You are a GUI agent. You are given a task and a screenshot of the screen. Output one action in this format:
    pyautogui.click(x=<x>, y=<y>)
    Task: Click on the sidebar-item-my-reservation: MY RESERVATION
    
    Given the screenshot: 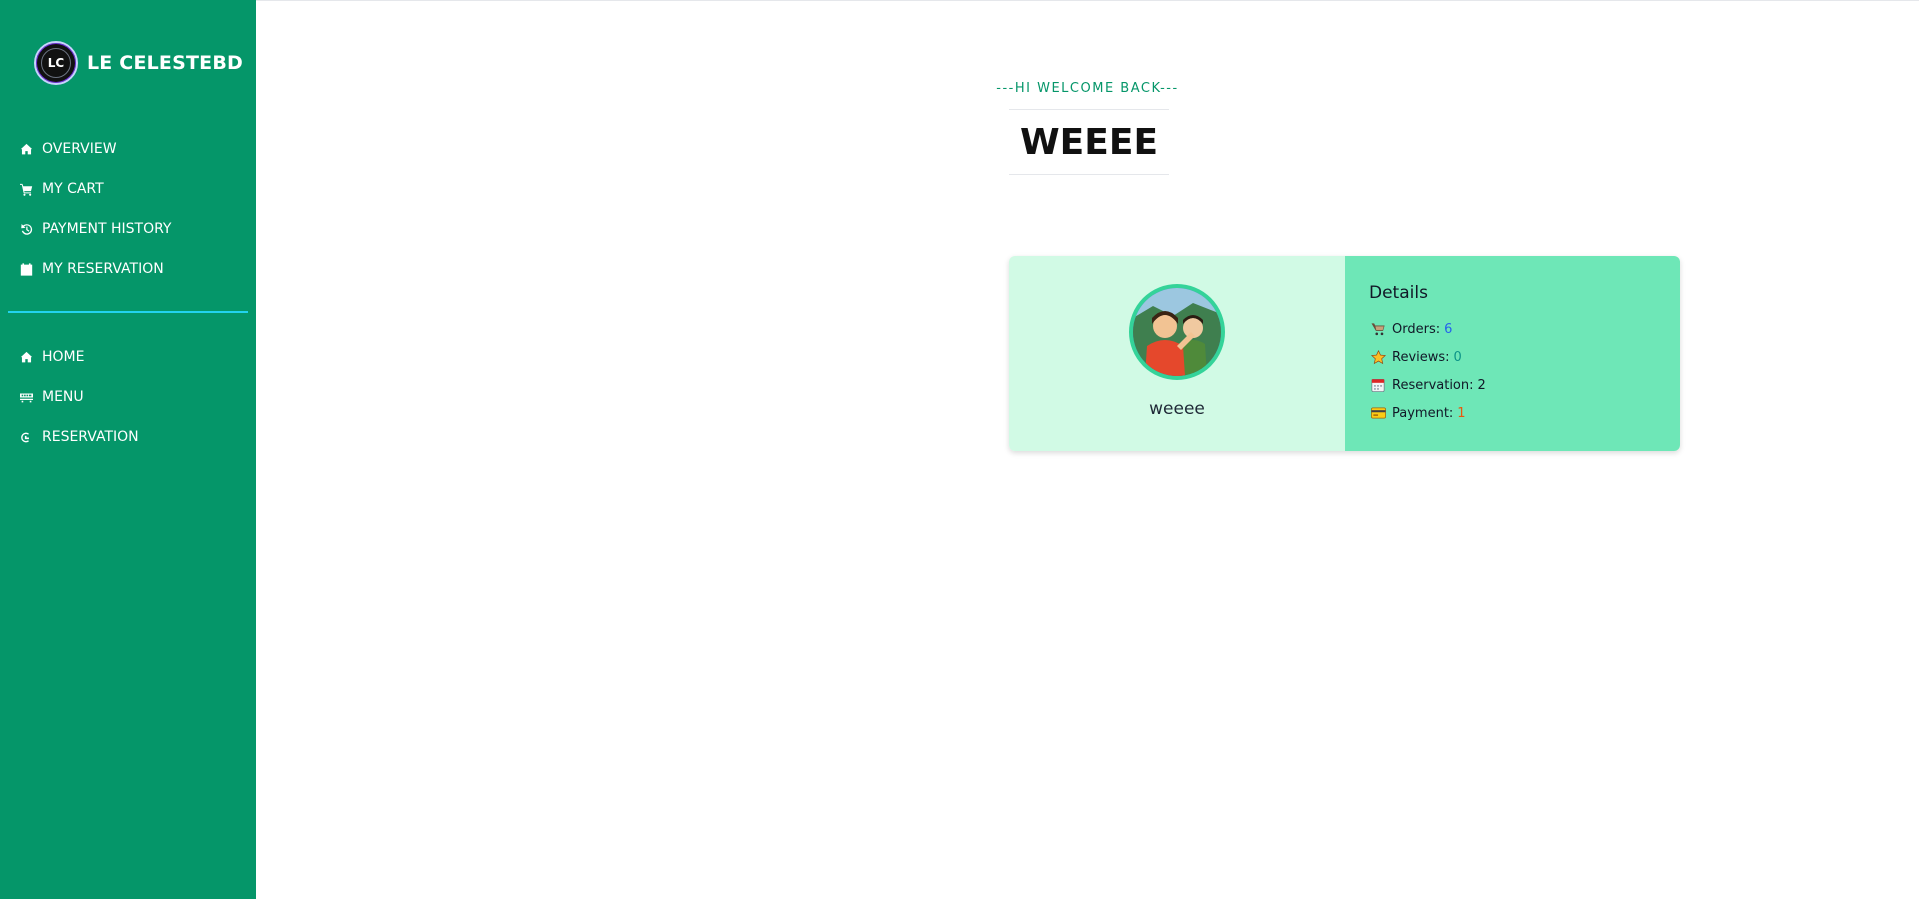 What is the action you would take?
    pyautogui.click(x=96, y=269)
    